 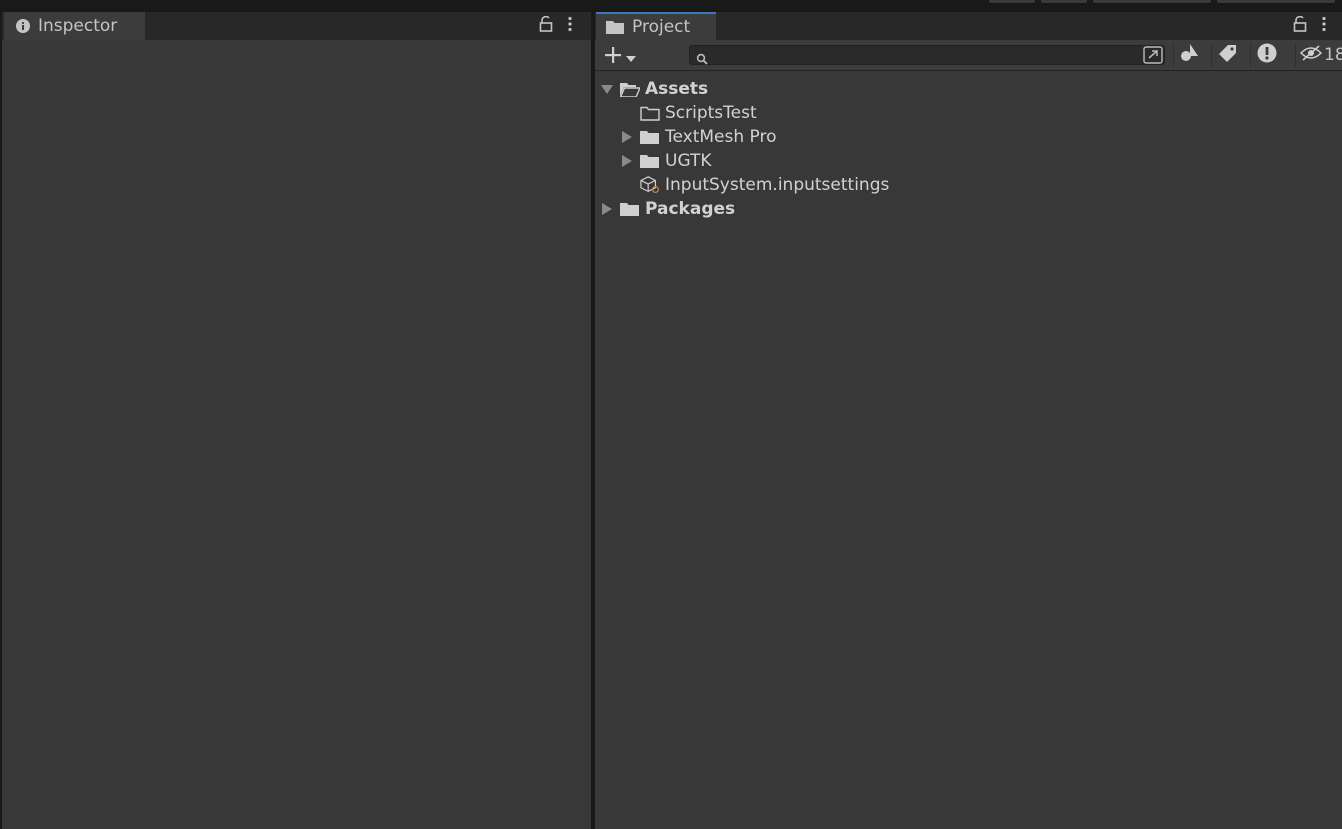 I want to click on tab-inspector: Inspector, so click(x=74, y=26).